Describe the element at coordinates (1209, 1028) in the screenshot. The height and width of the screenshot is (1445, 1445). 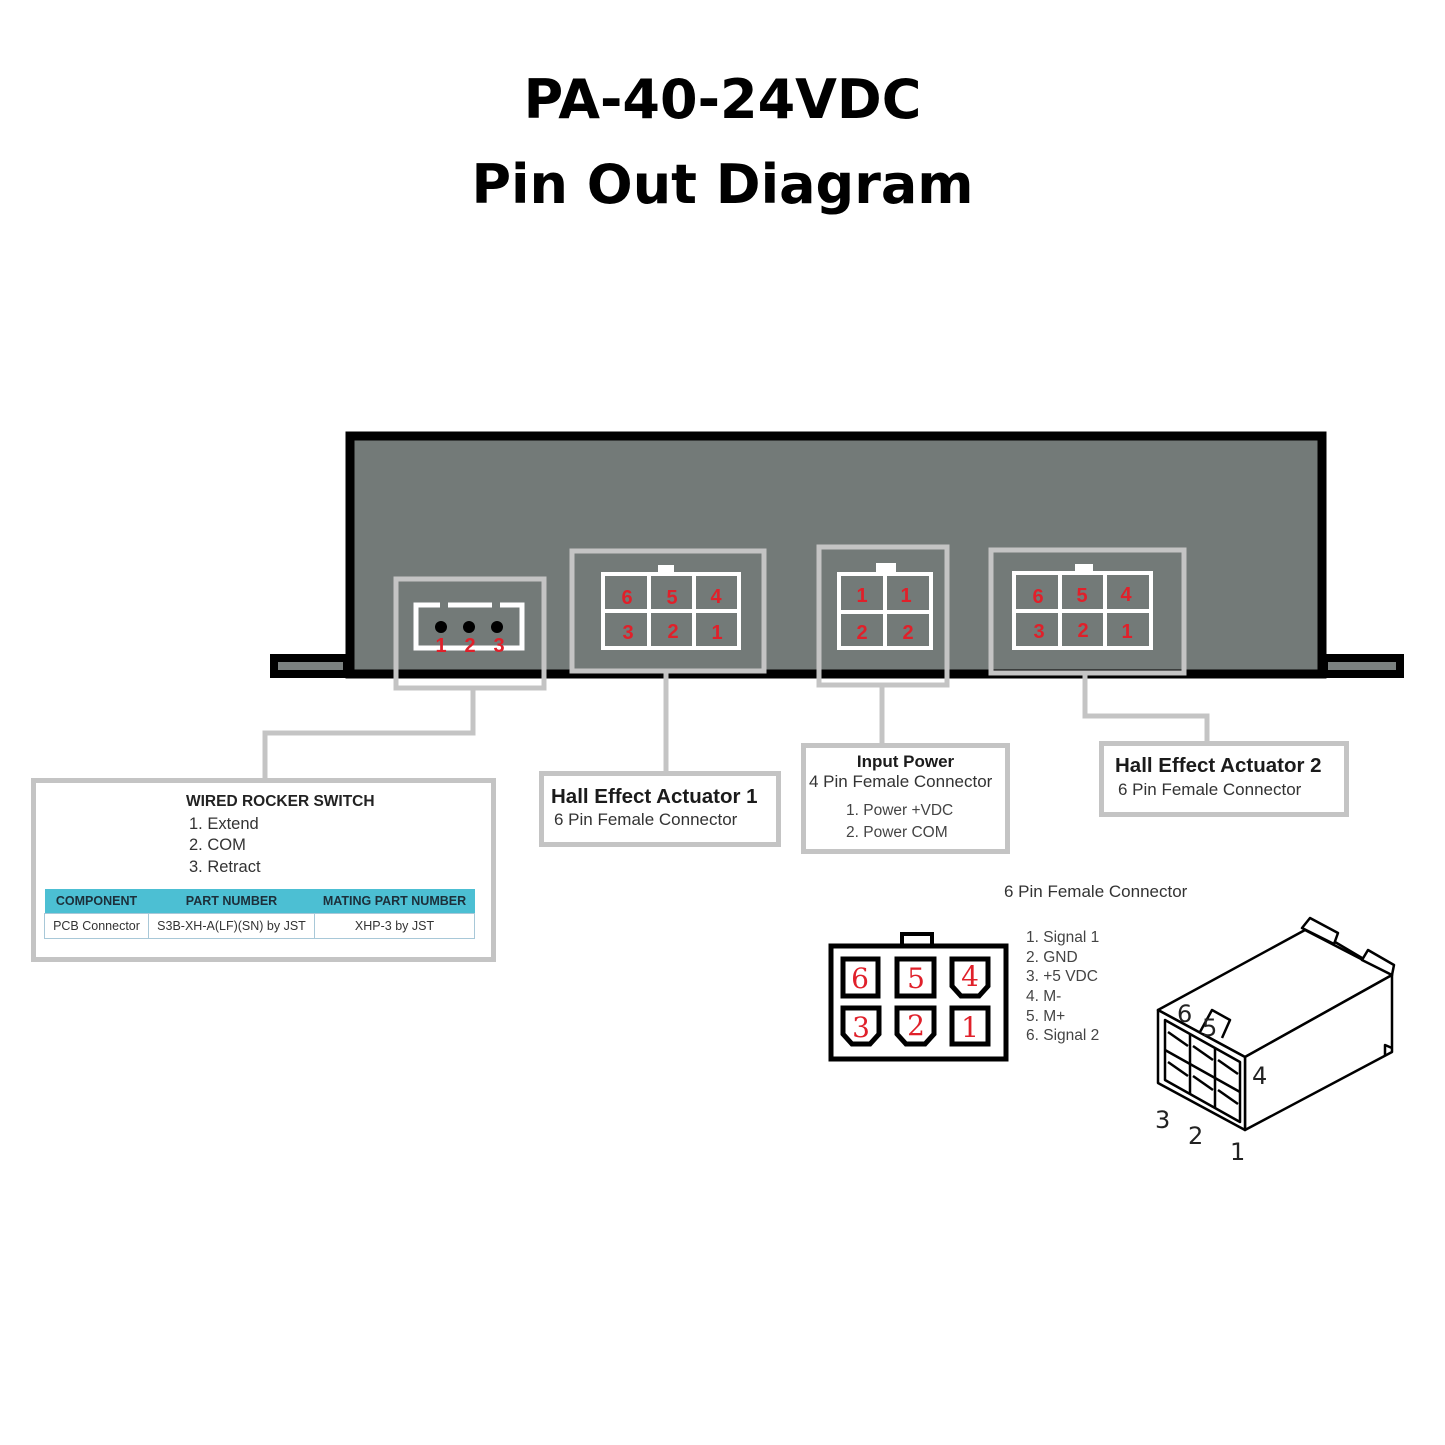
I see `iso-pin-label: 5` at that location.